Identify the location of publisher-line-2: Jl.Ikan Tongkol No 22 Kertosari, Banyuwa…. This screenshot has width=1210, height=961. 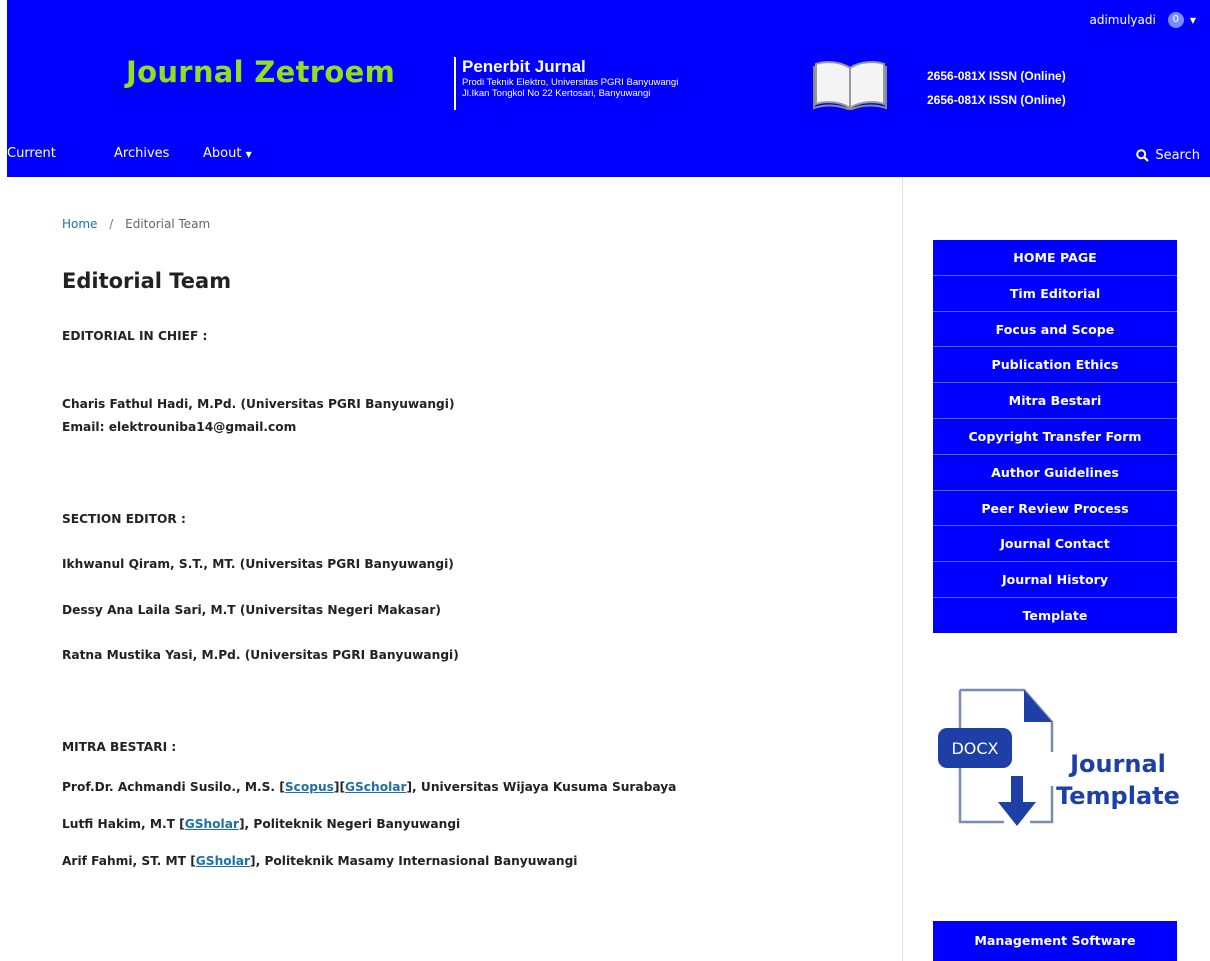
(556, 93).